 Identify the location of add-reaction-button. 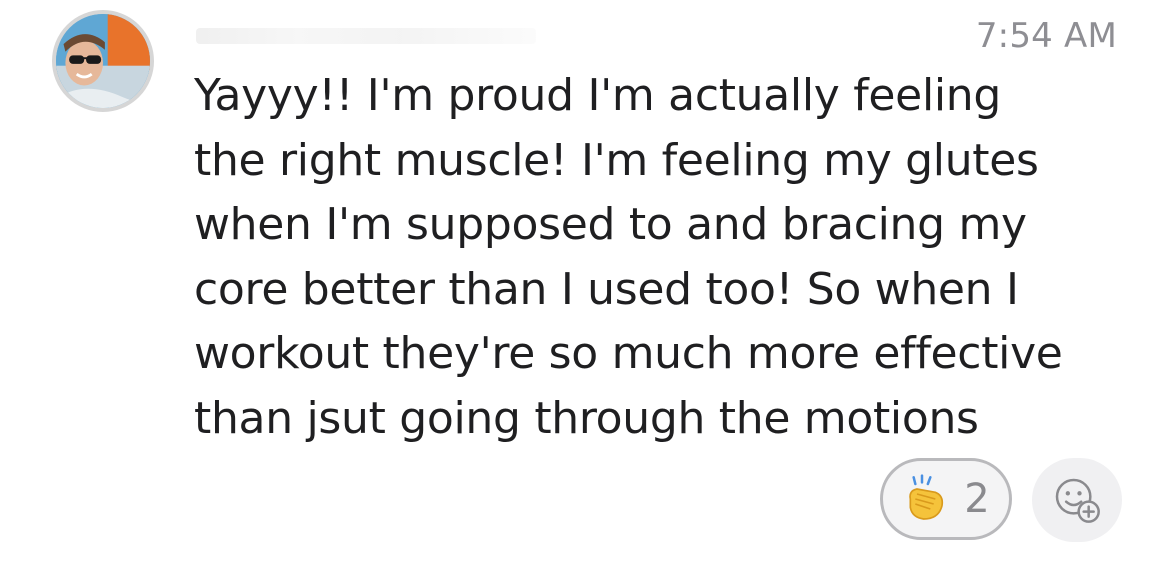
(1077, 500).